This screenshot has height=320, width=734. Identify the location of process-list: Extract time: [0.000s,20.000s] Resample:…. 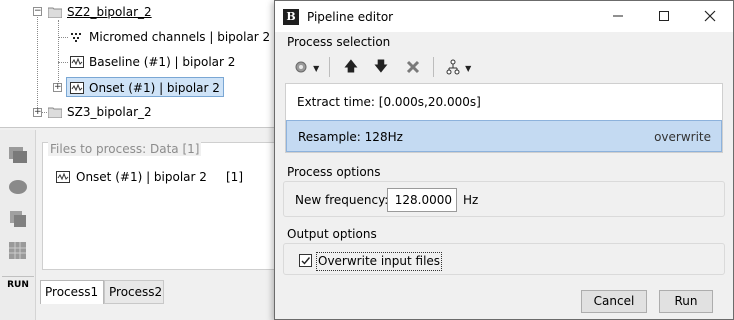
(504, 118).